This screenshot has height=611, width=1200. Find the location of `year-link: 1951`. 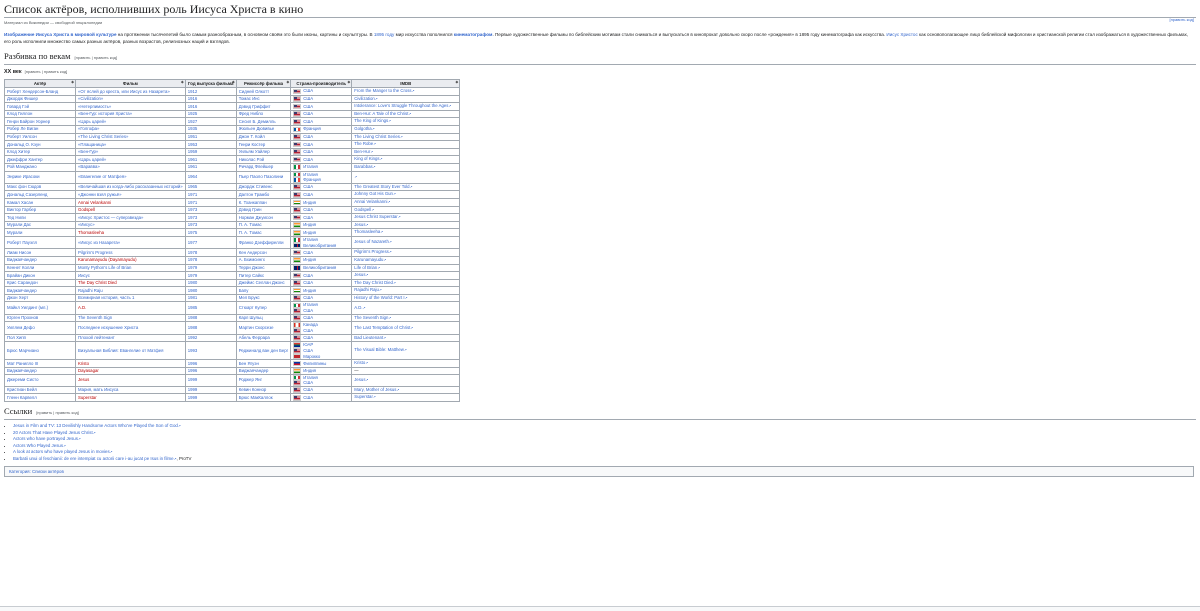

year-link: 1951 is located at coordinates (193, 136).